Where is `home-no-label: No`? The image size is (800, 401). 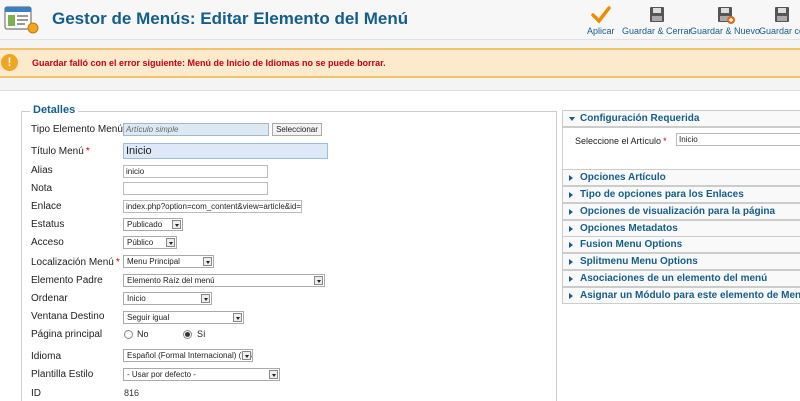
home-no-label: No is located at coordinates (143, 334).